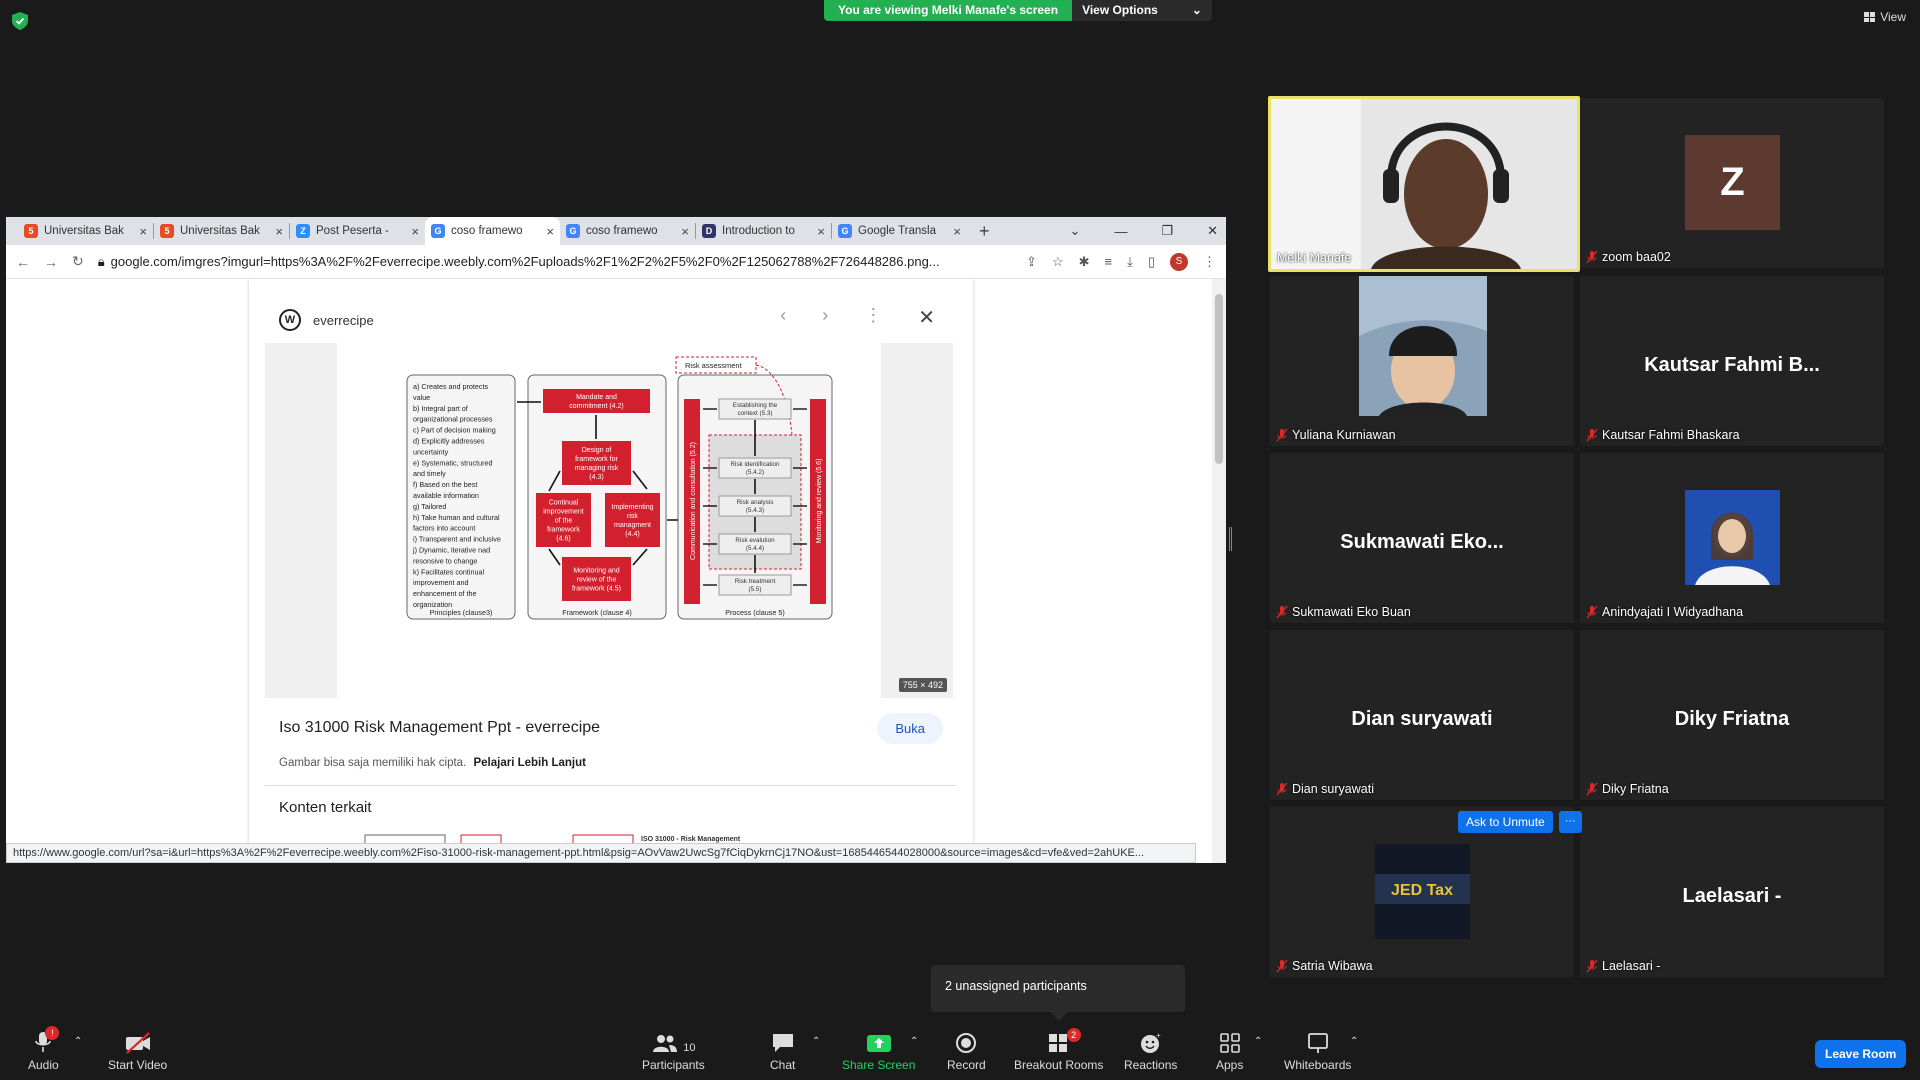  Describe the element at coordinates (1142, 10) in the screenshot. I see `view-options-button: View Options ⌄` at that location.